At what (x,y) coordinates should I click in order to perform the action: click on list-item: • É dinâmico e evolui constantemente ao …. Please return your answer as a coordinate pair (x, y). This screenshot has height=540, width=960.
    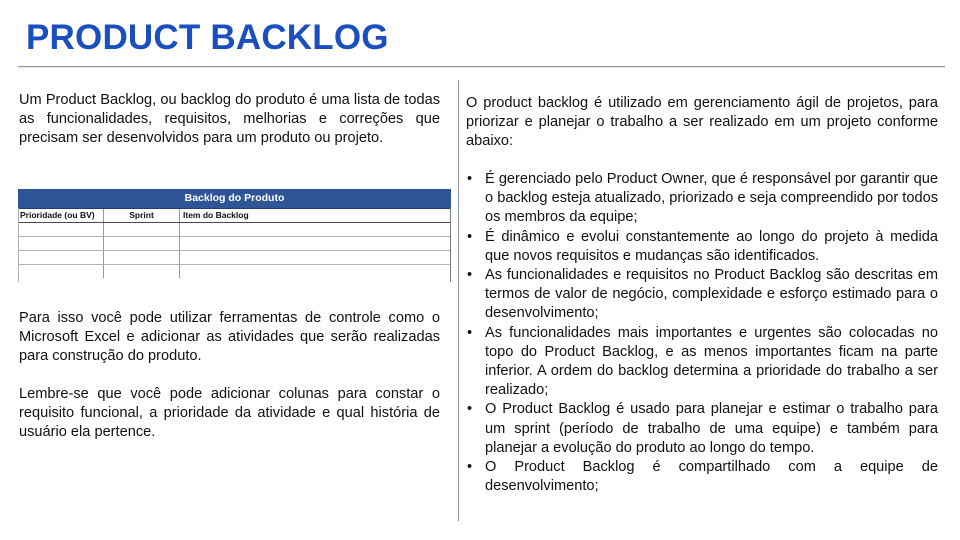
    Looking at the image, I should click on (702, 247).